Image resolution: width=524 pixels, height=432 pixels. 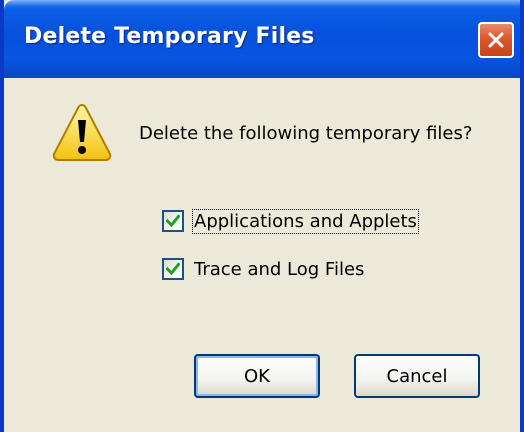 I want to click on close-icon, so click(x=496, y=40).